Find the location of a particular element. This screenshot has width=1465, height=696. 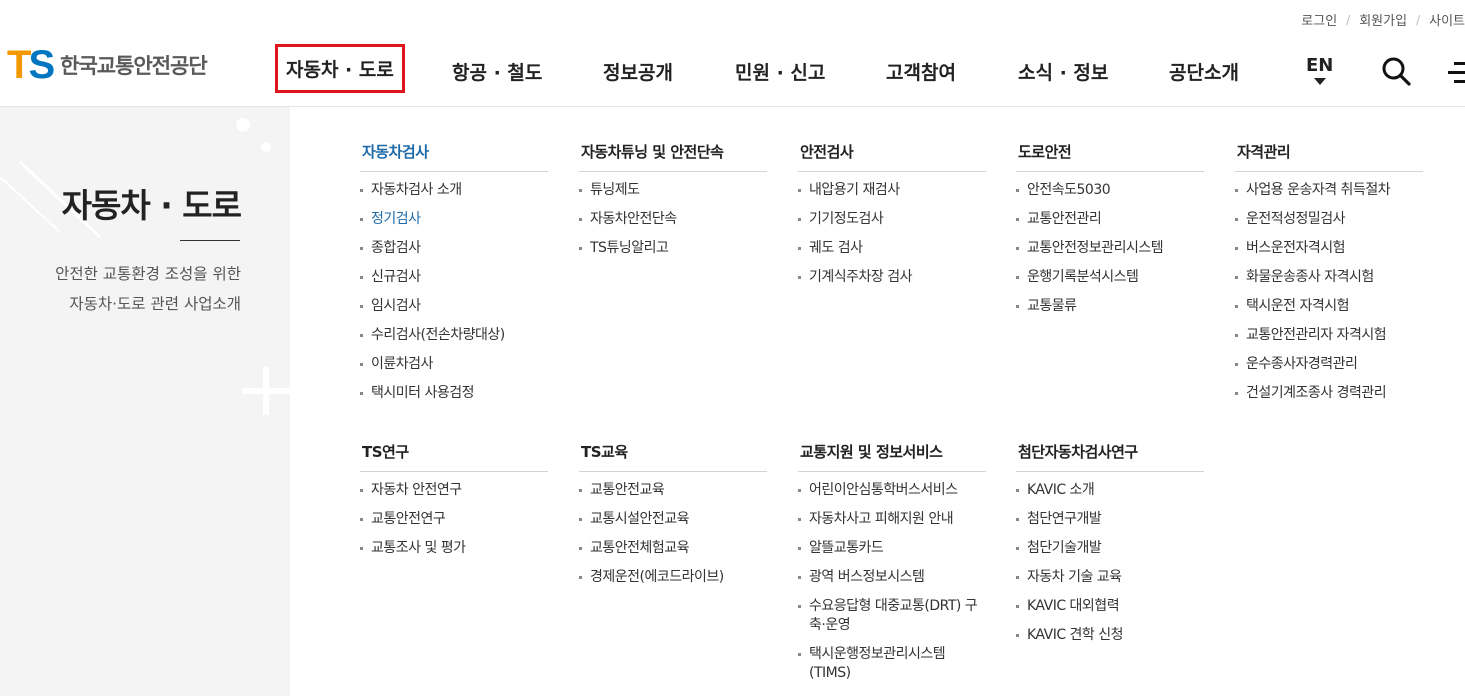

menu-item: 운행기록분석시스템 is located at coordinates (1110, 277).